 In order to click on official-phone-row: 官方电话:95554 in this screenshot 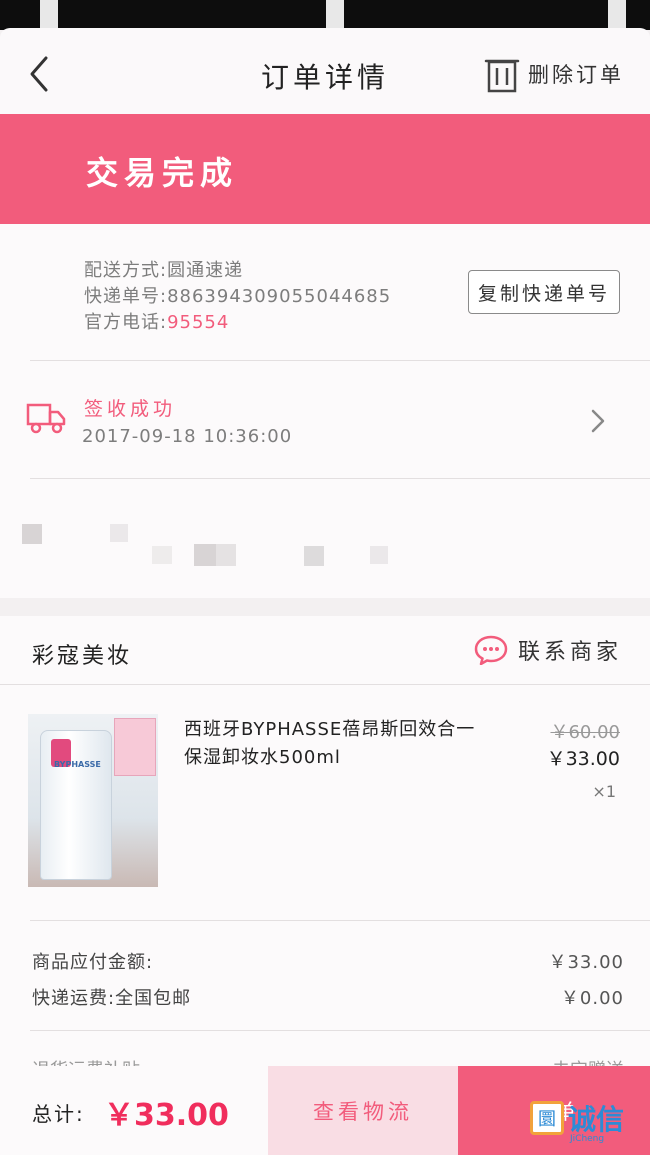, I will do `click(156, 321)`.